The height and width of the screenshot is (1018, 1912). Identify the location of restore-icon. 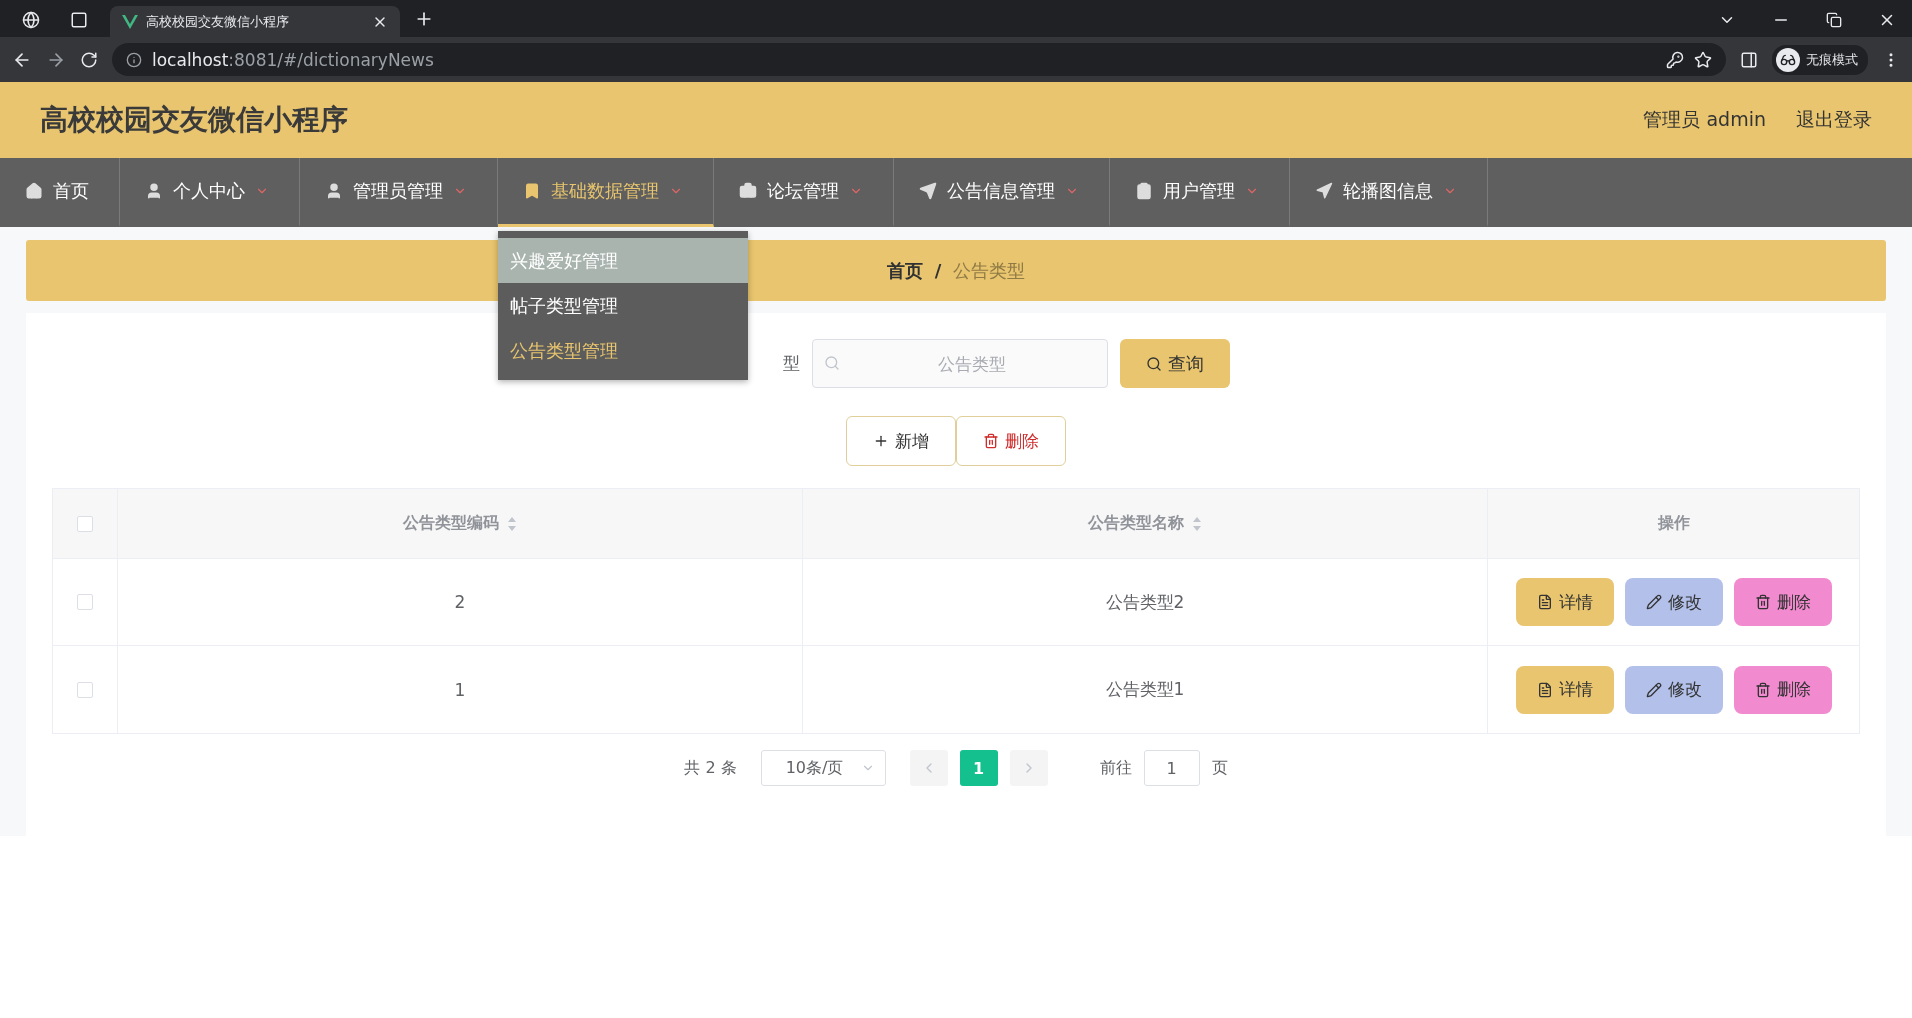
(1834, 20).